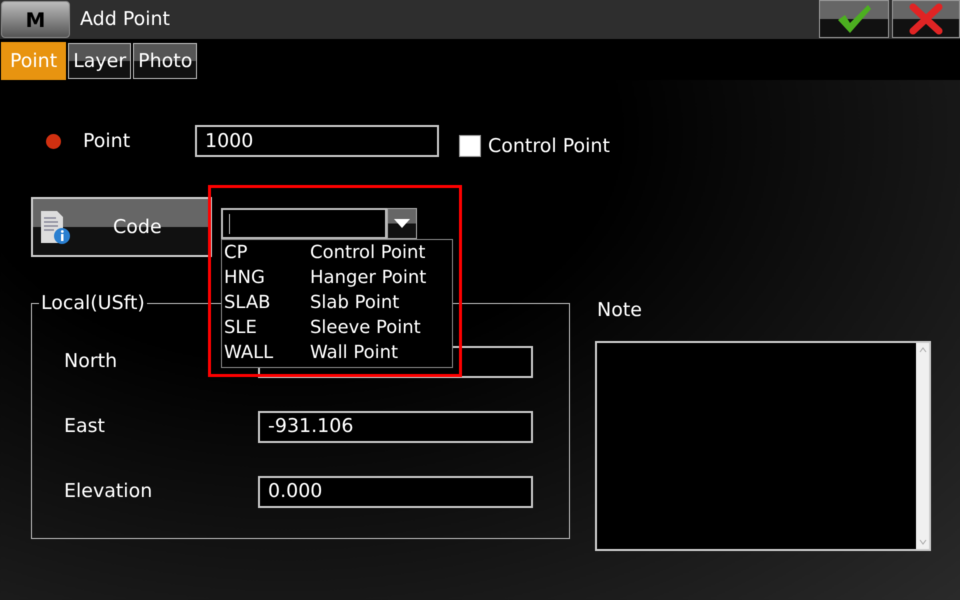 This screenshot has width=960, height=600. What do you see at coordinates (395, 426) in the screenshot?
I see `coordinate-field: -931.106` at bounding box center [395, 426].